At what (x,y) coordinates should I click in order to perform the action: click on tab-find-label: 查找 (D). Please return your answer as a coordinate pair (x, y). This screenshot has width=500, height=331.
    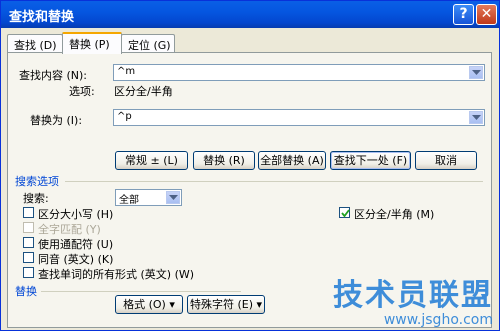
    Looking at the image, I should click on (35, 45).